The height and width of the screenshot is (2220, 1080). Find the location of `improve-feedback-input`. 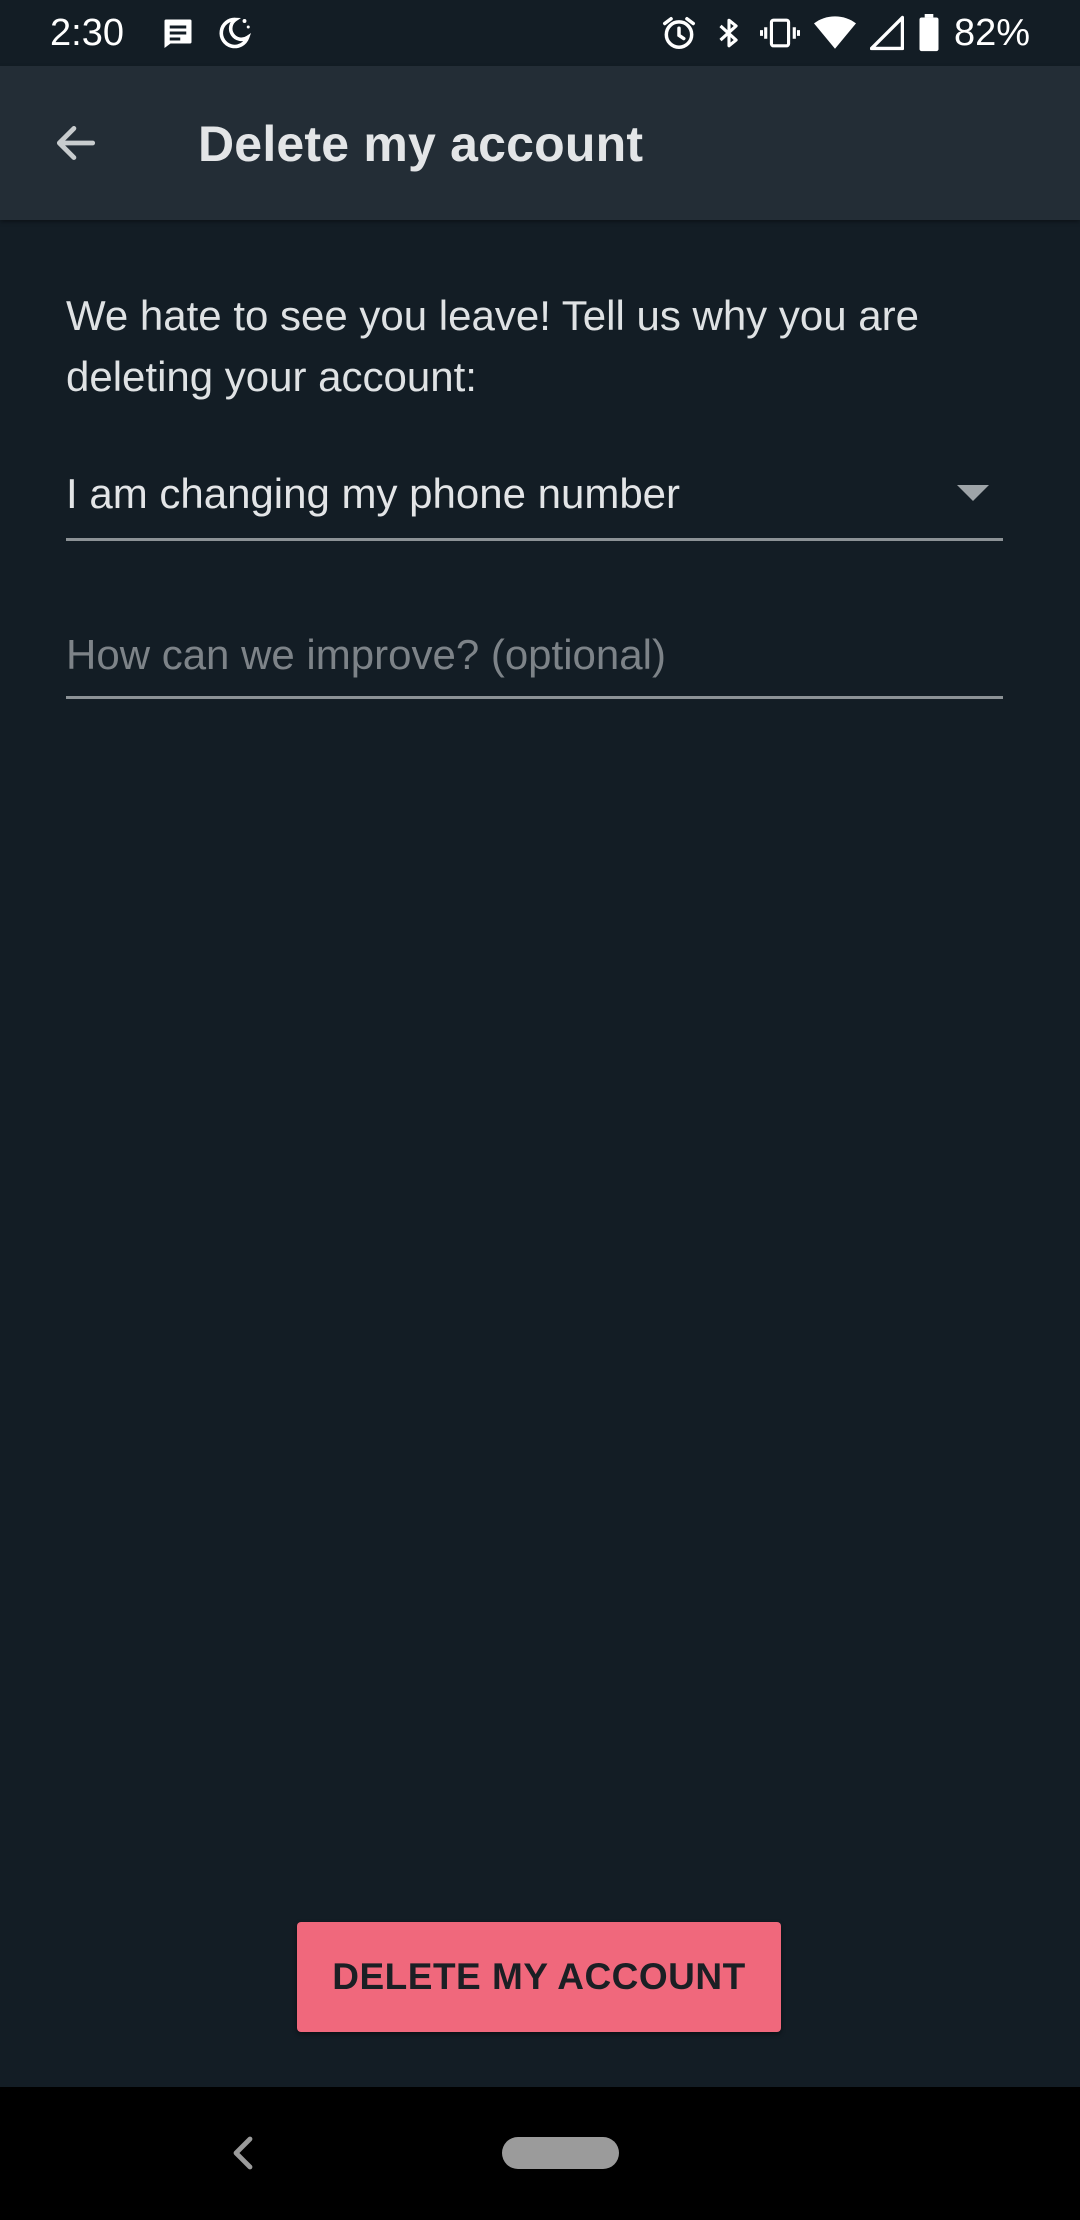

improve-feedback-input is located at coordinates (534, 660).